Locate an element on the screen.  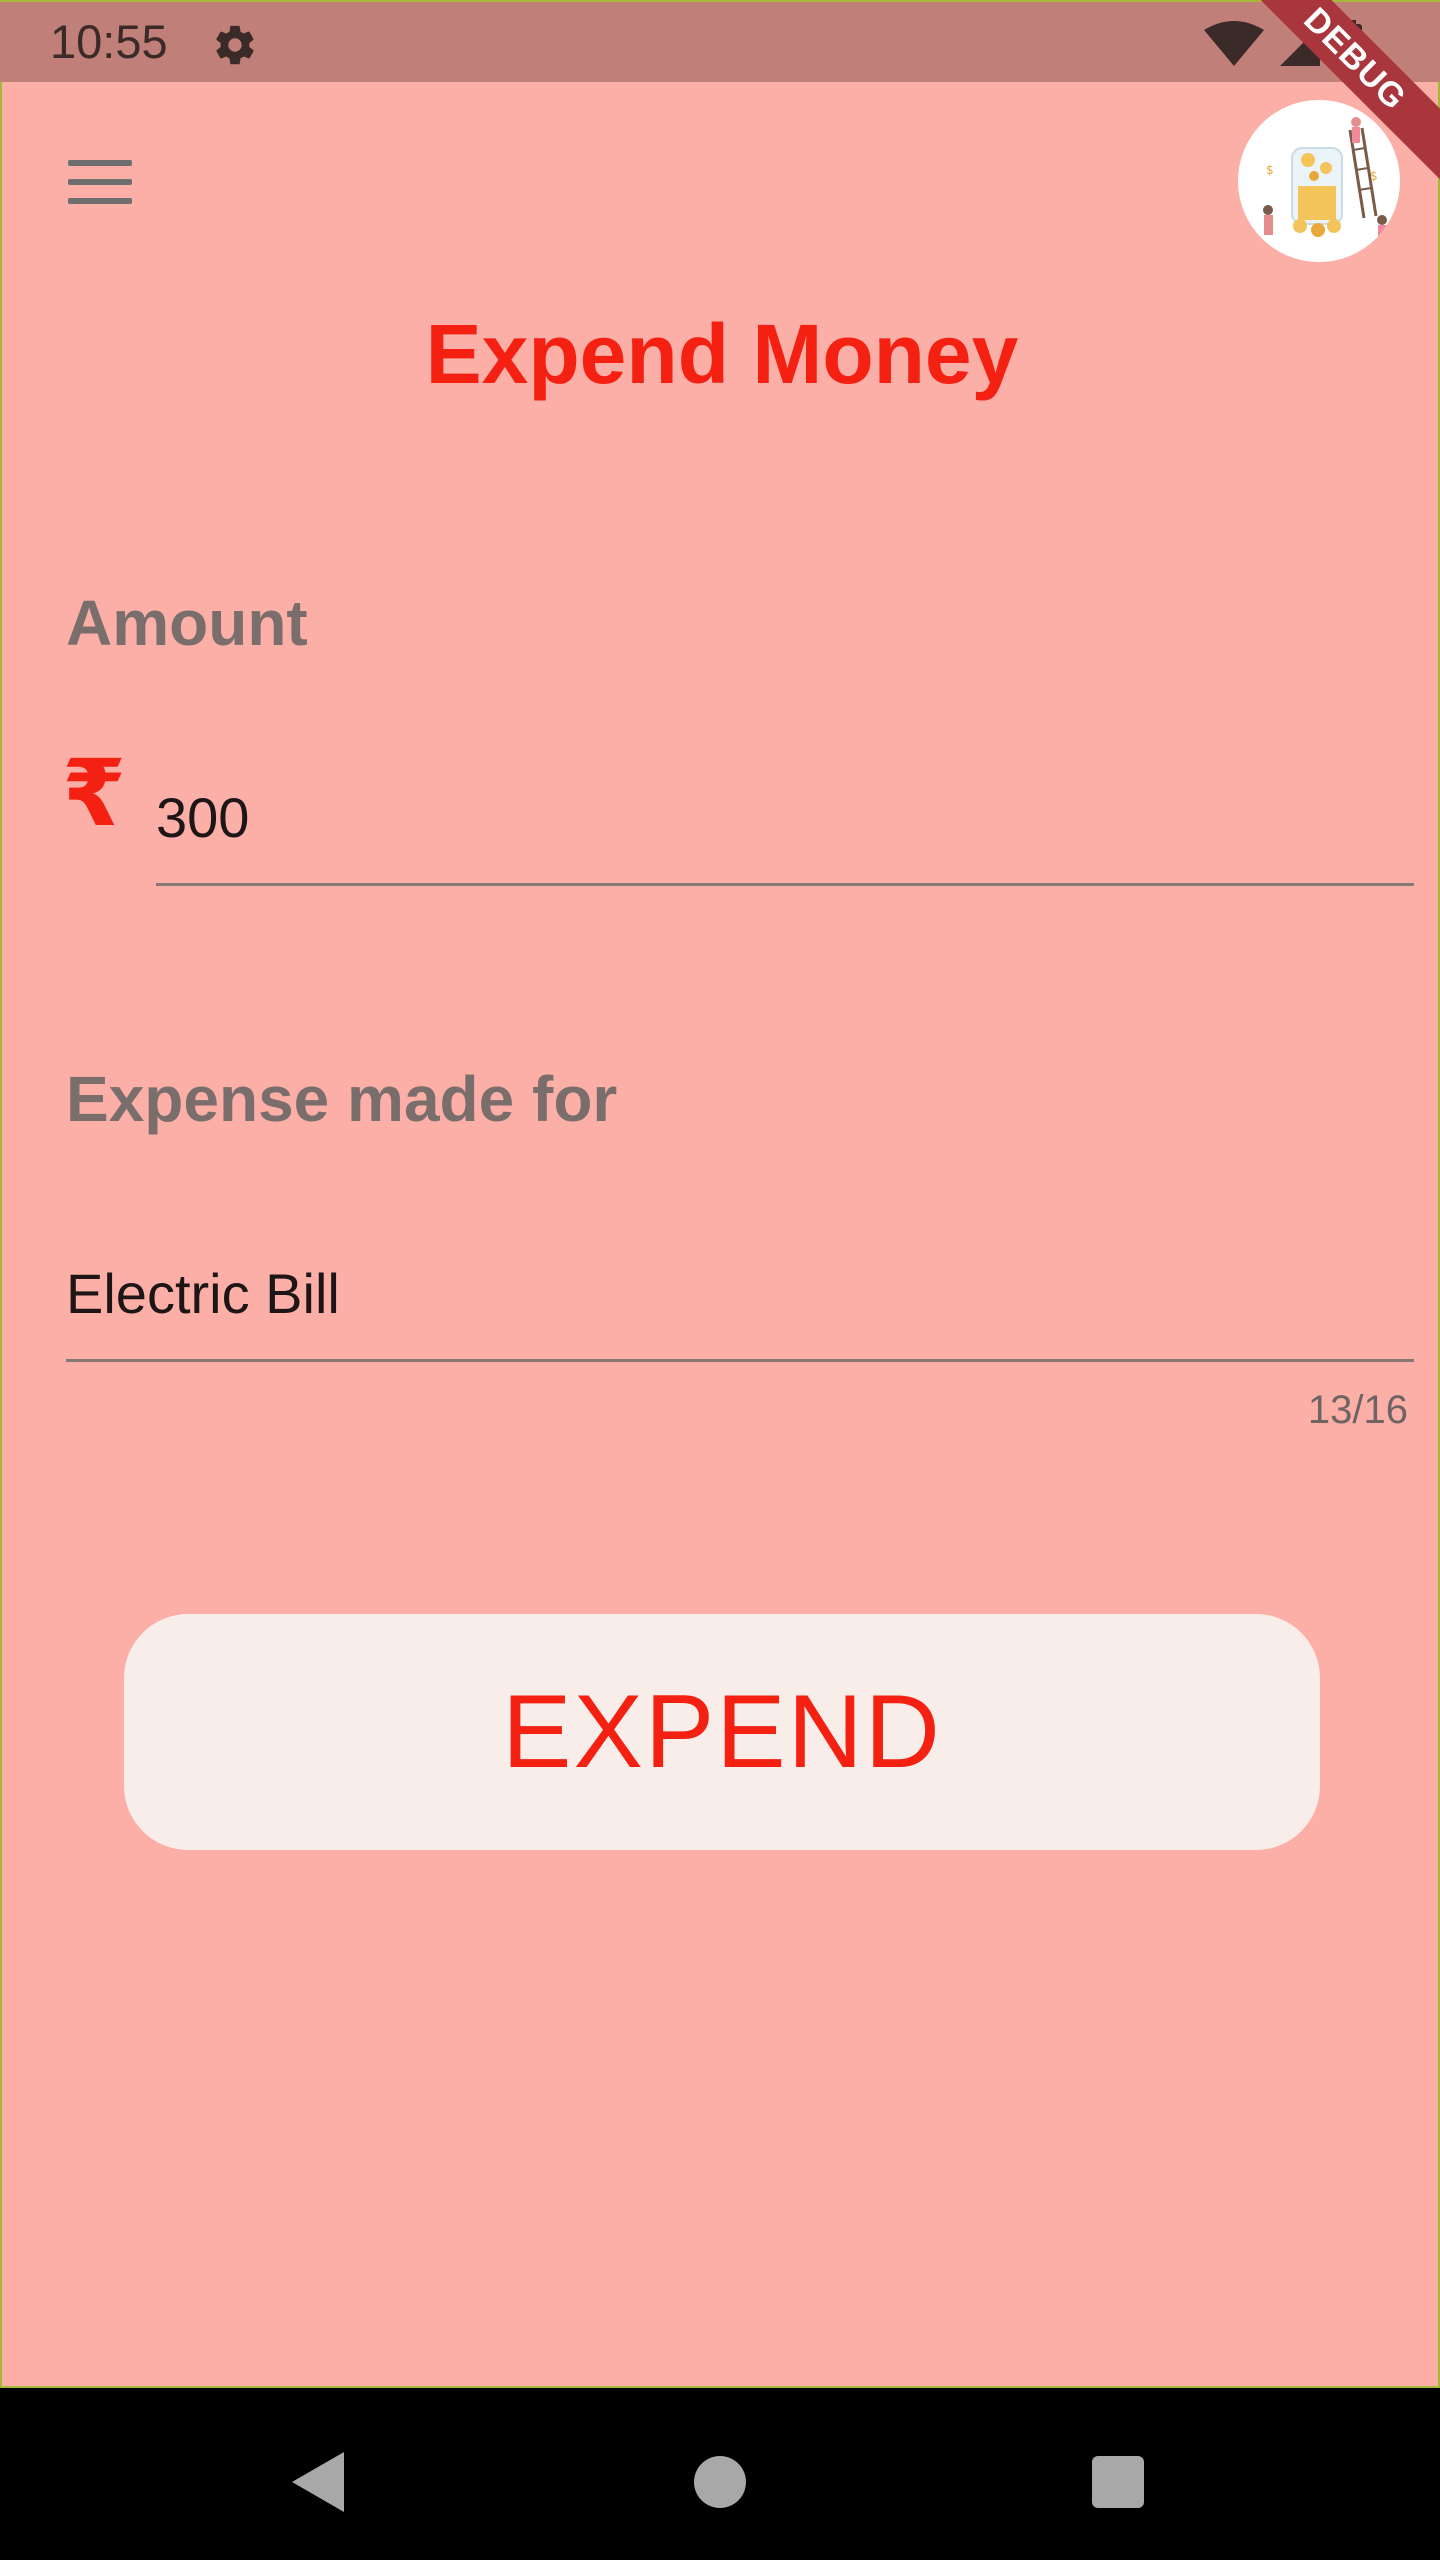
menu-button is located at coordinates (101, 182).